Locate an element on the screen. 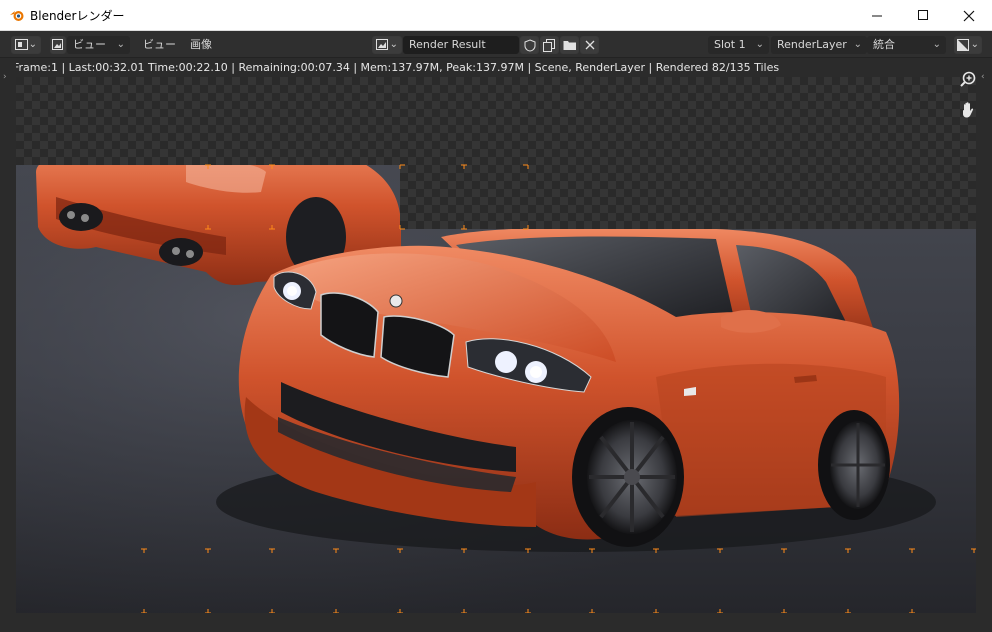 The image size is (992, 632). fake-user-button is located at coordinates (529, 45).